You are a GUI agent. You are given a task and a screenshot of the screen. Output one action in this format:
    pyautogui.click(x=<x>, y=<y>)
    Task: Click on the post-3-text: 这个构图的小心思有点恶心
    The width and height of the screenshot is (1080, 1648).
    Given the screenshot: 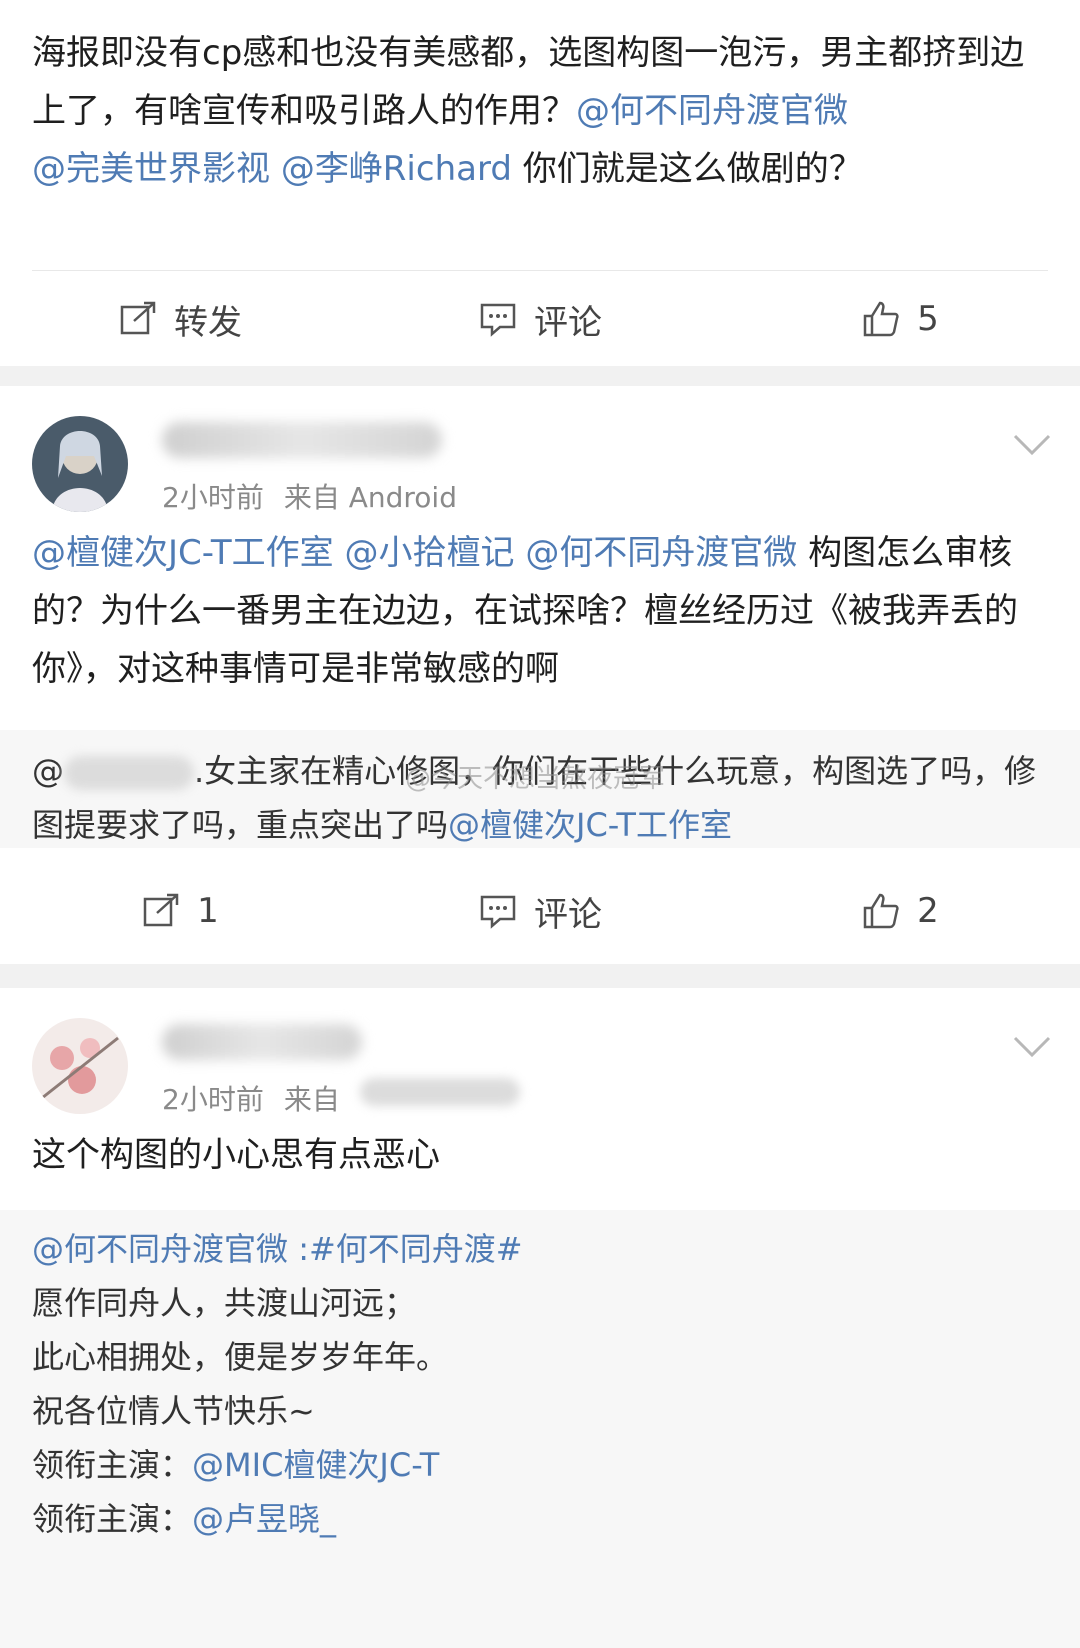 What is the action you would take?
    pyautogui.click(x=540, y=1162)
    